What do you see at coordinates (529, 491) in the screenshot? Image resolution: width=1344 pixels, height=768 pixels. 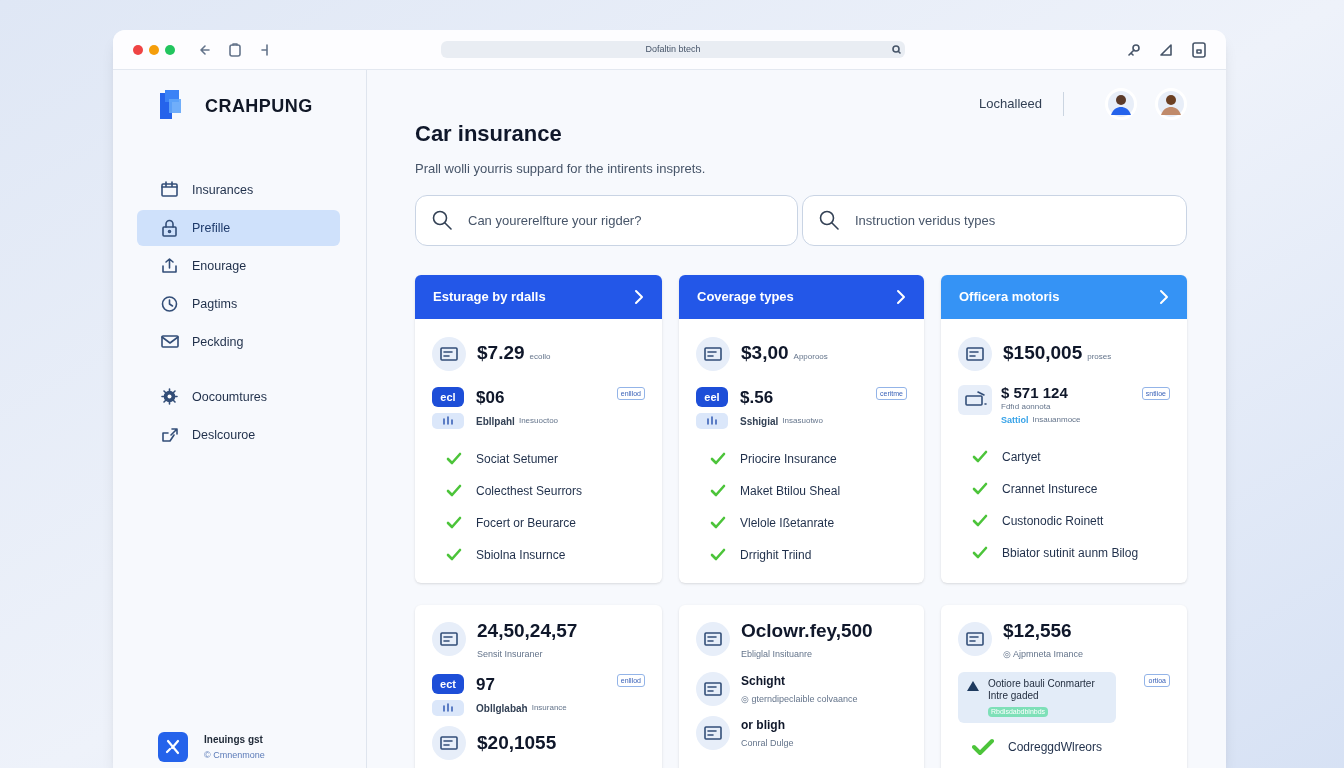 I see `feature-text: Colecthest Seurrors` at bounding box center [529, 491].